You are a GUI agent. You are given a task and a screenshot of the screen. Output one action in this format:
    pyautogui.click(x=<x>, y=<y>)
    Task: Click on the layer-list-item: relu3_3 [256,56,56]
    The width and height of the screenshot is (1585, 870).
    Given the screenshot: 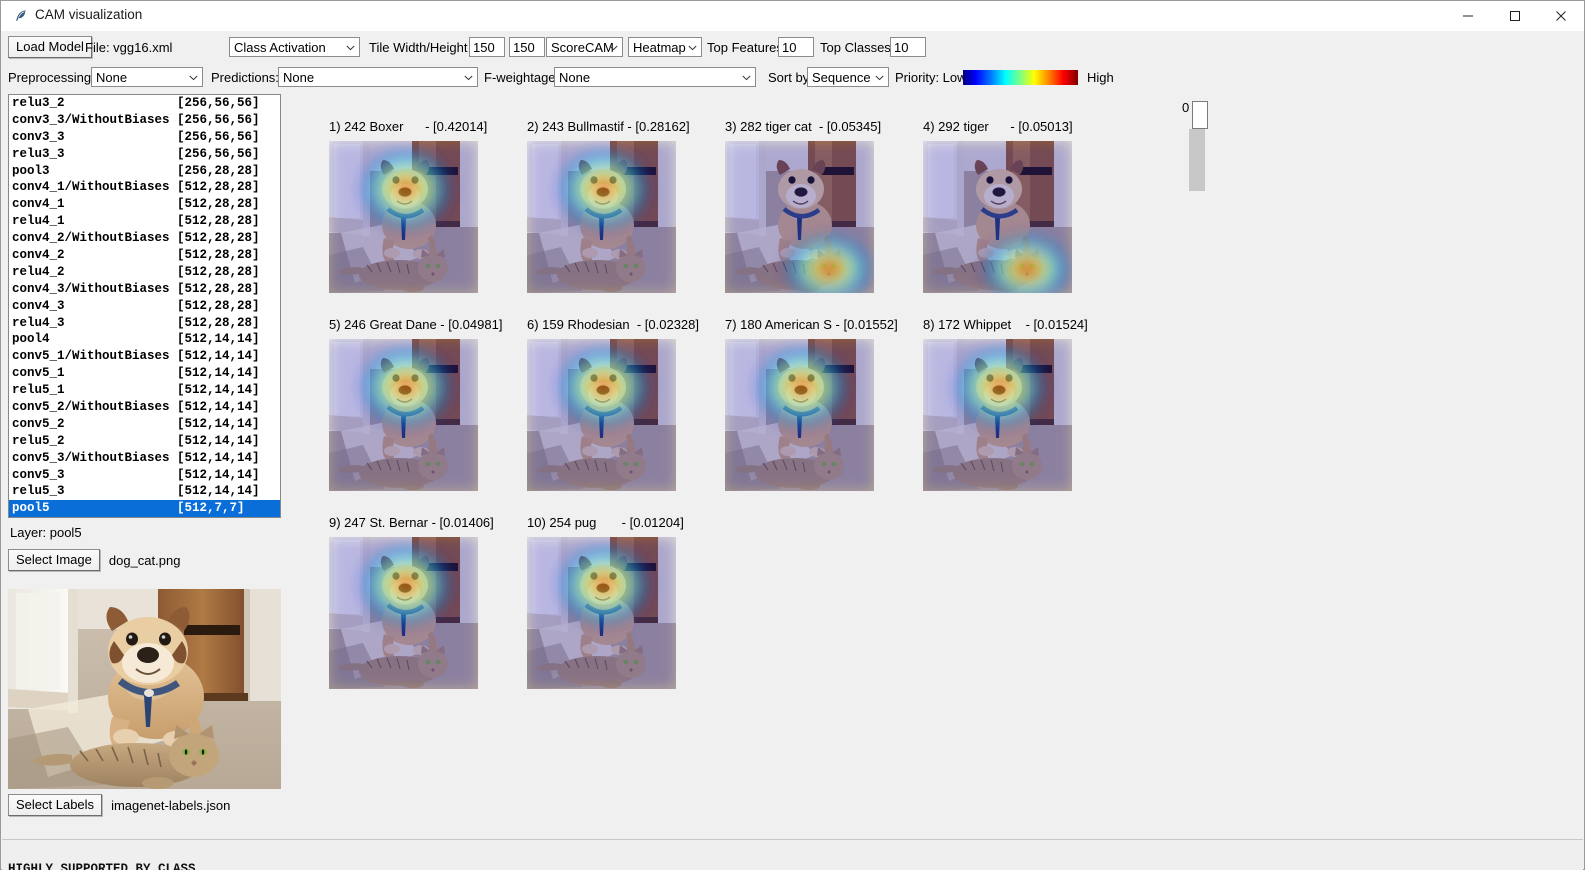 What is the action you would take?
    pyautogui.click(x=144, y=154)
    